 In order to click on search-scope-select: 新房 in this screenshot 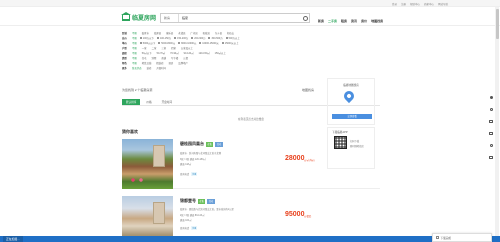, I will do `click(170, 18)`.